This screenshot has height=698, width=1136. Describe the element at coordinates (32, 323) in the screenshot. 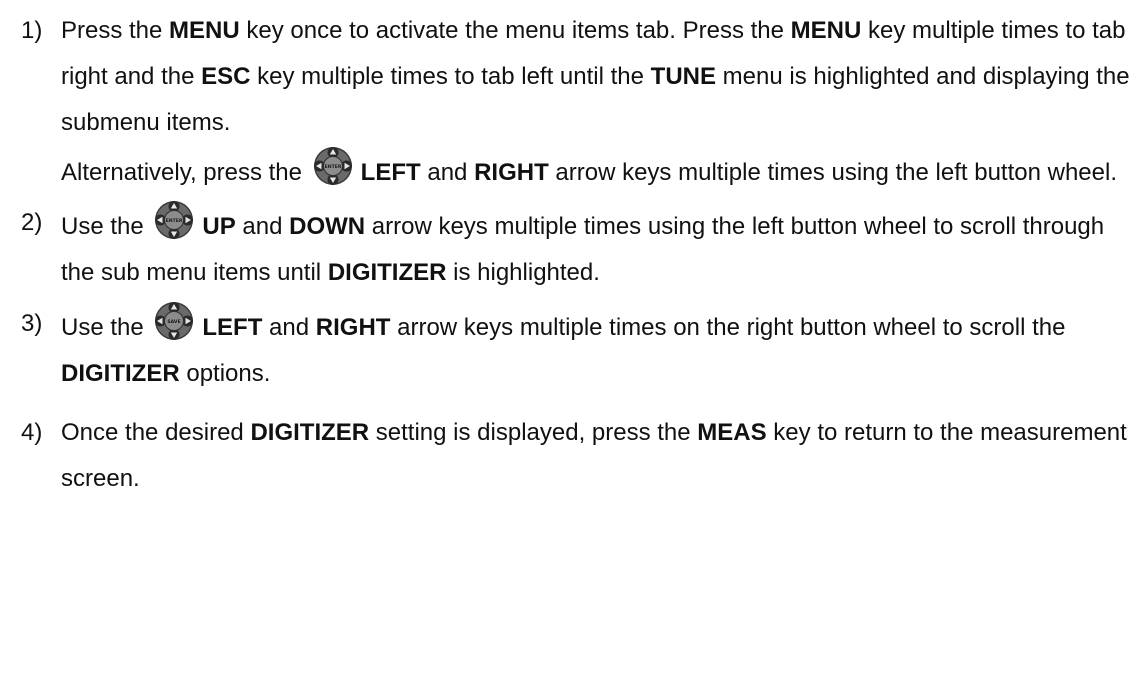

I see `step-number: 3)` at that location.